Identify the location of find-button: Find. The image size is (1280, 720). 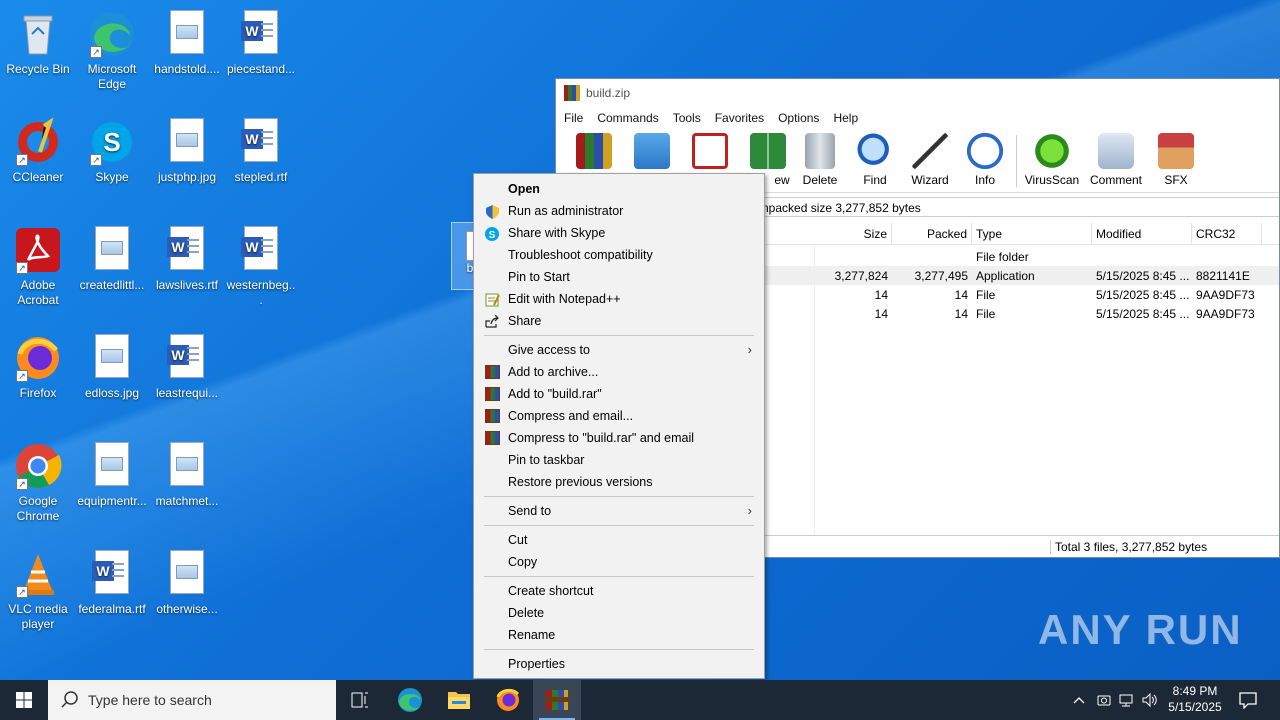
(875, 160).